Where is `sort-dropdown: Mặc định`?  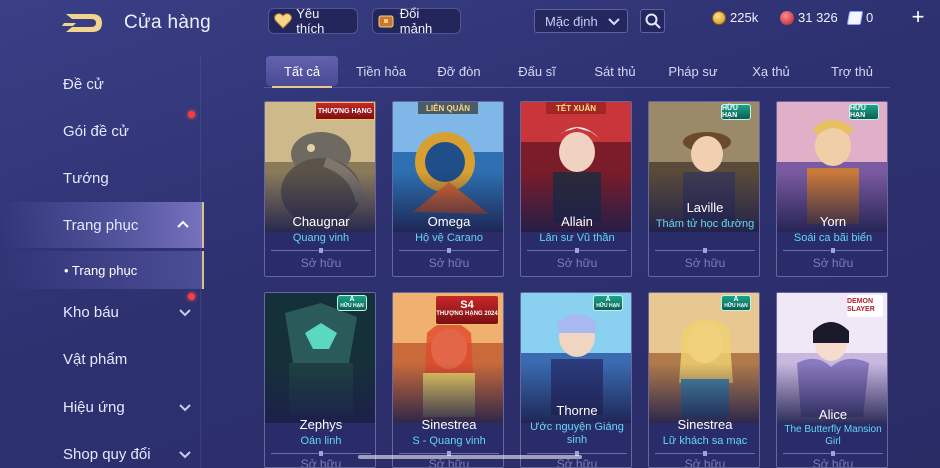
sort-dropdown: Mặc định is located at coordinates (581, 21).